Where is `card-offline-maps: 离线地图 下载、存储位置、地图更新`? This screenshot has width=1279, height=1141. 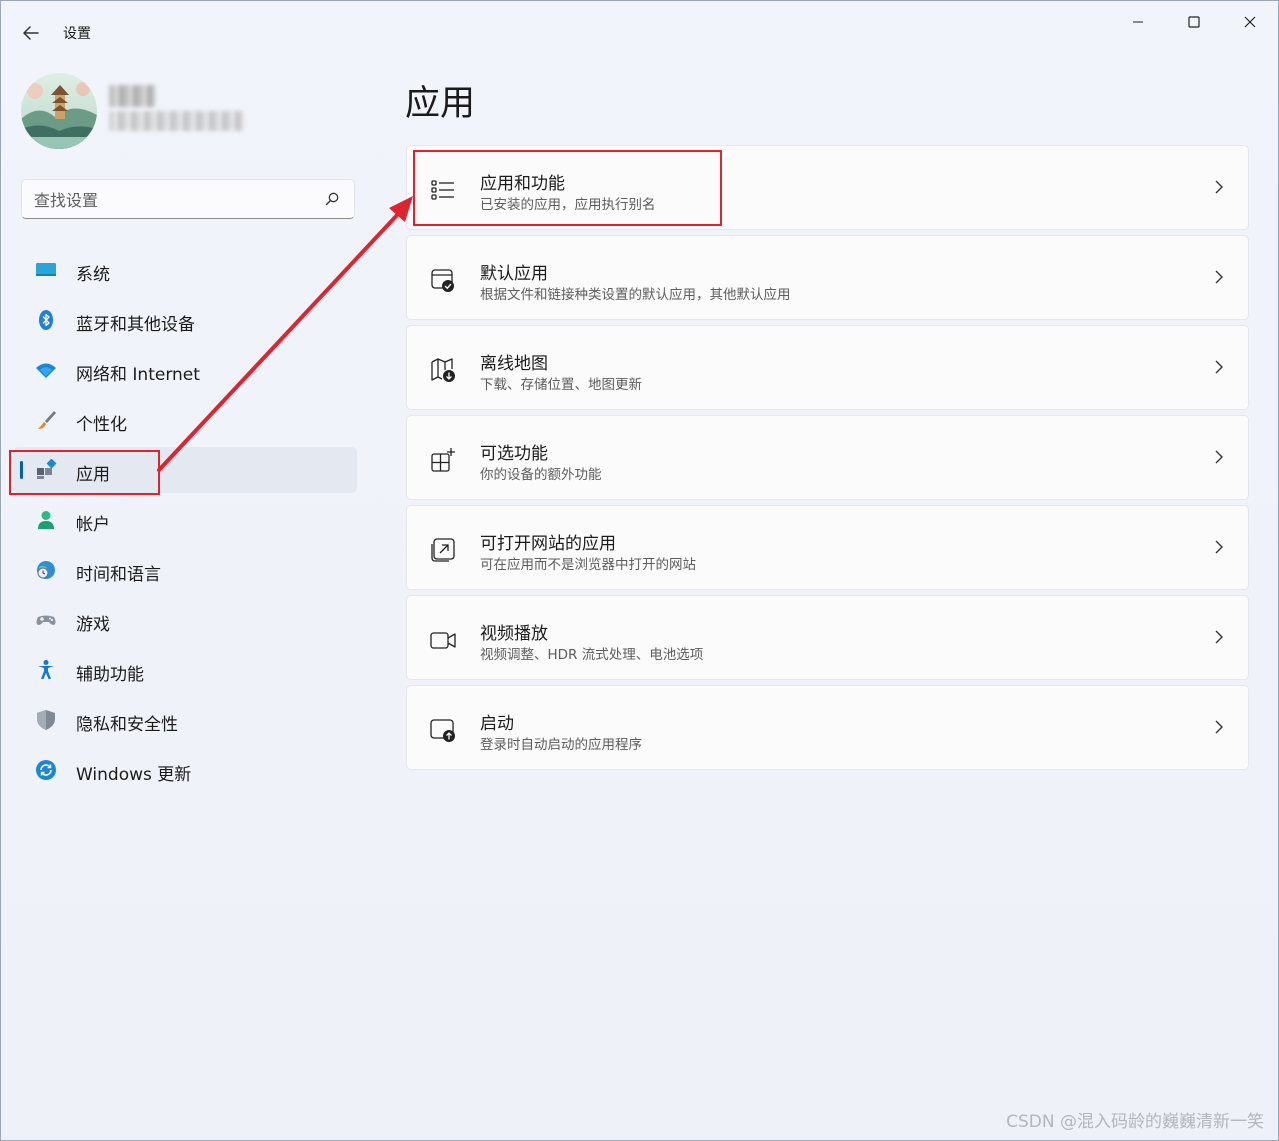
card-offline-maps: 离线地图 下载、存储位置、地图更新 is located at coordinates (827, 367).